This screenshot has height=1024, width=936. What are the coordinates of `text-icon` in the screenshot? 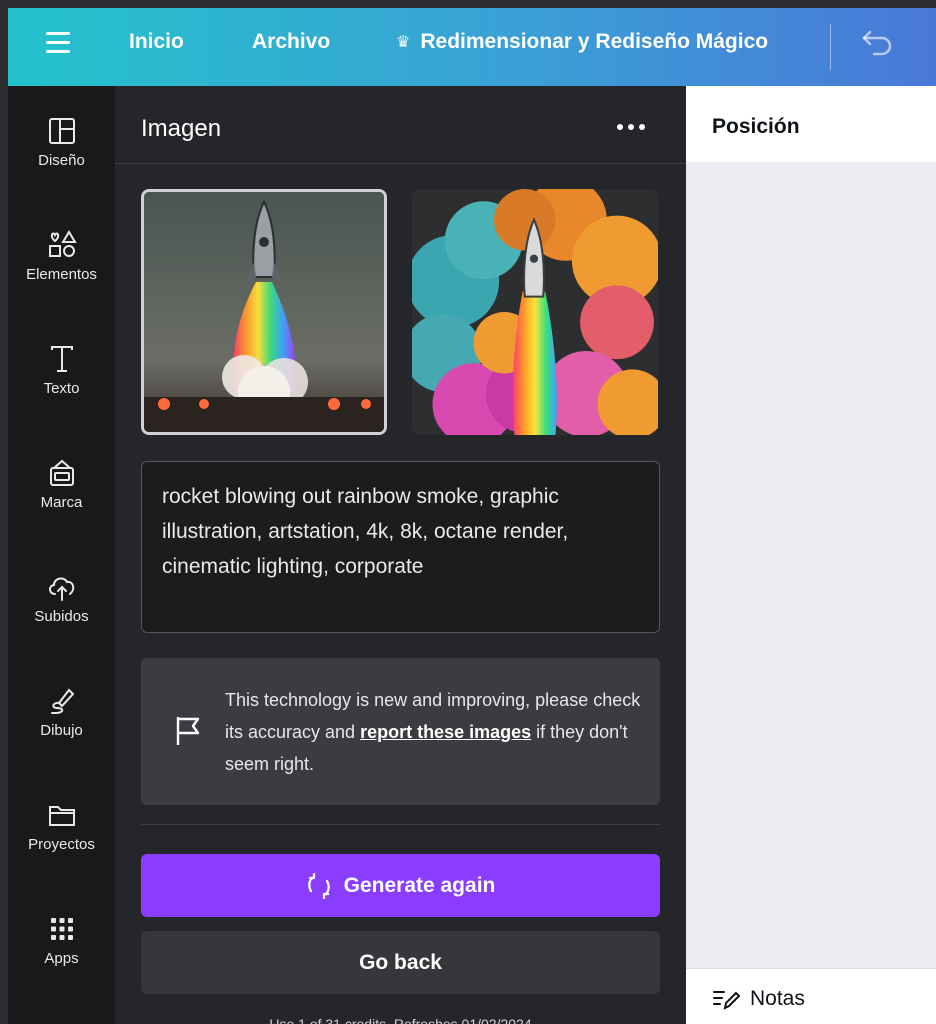 It's located at (61, 359).